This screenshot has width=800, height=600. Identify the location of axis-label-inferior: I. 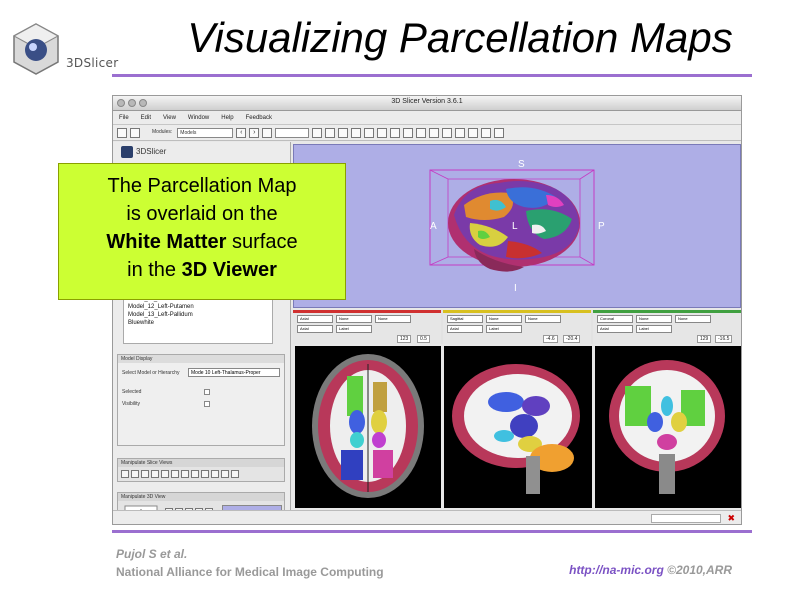
(515, 288).